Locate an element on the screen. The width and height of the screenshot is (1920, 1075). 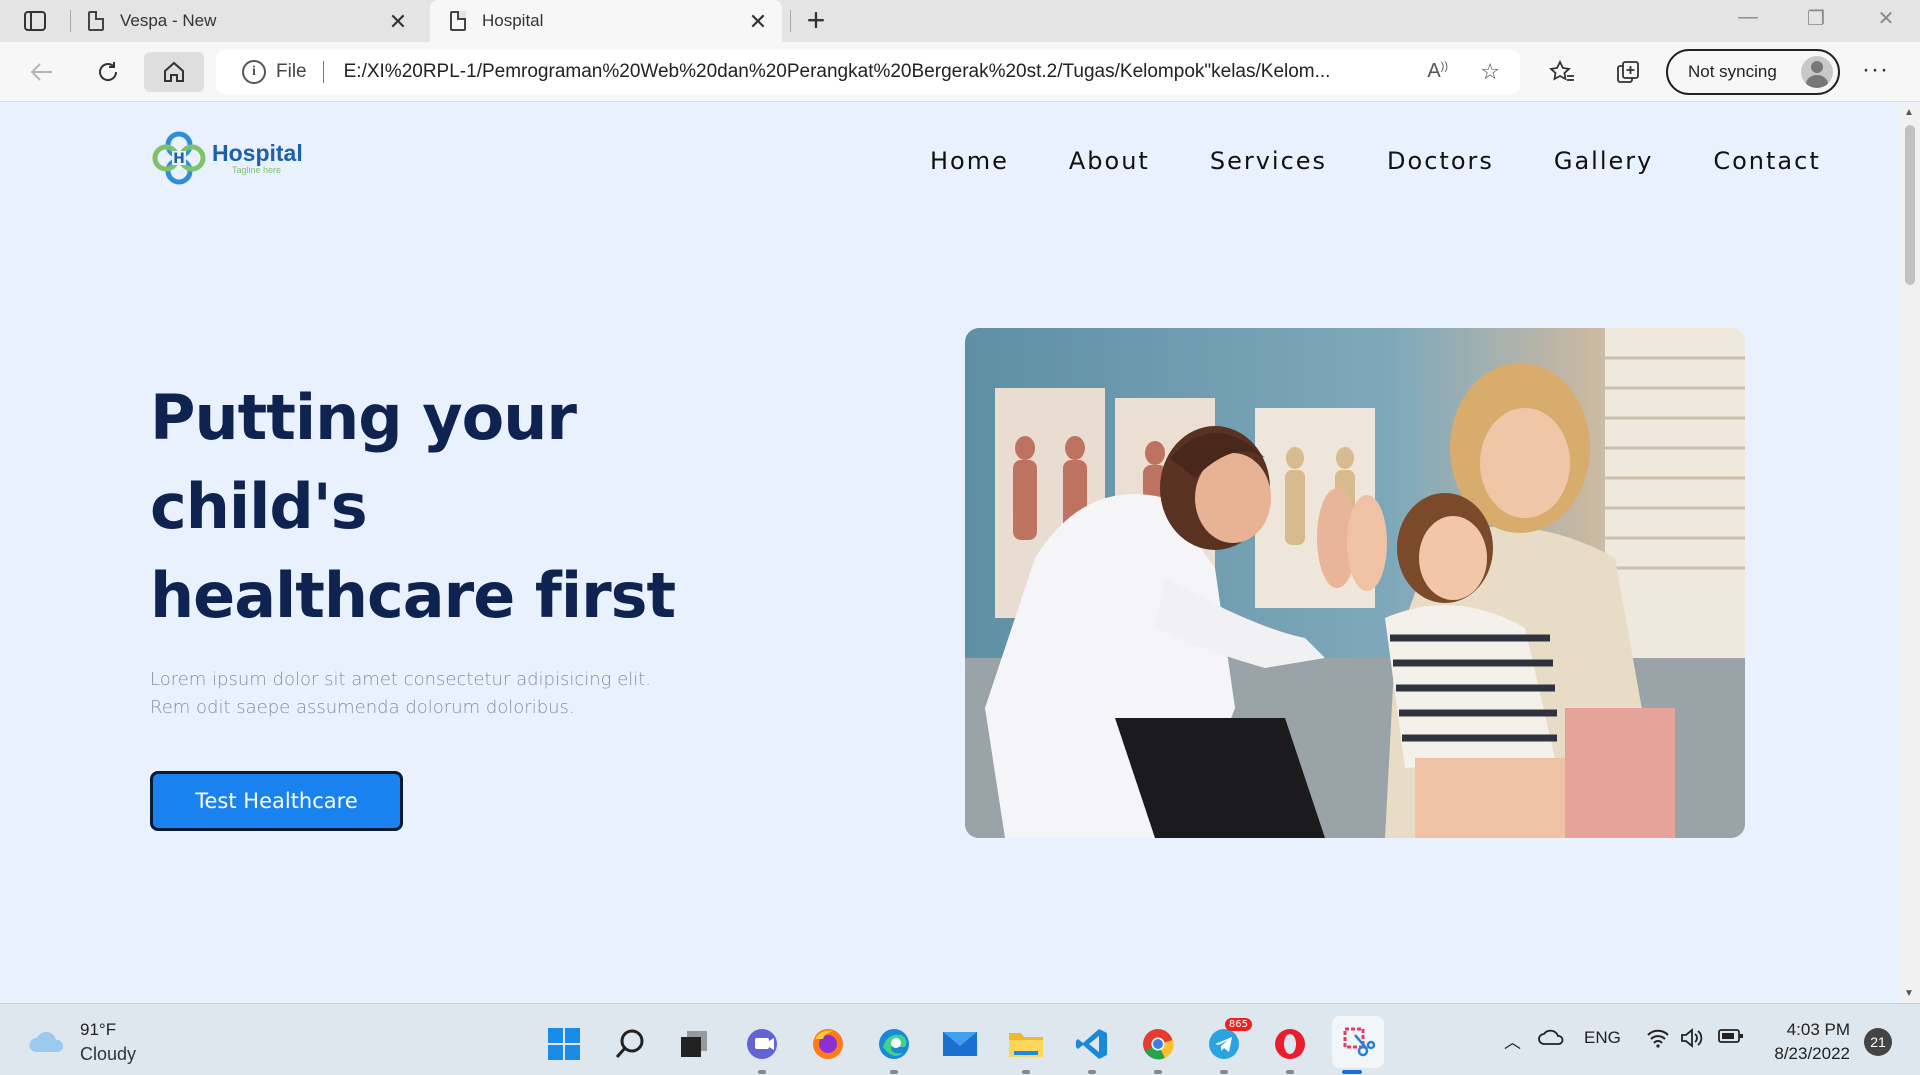
weather-temp: 91°F is located at coordinates (98, 1029).